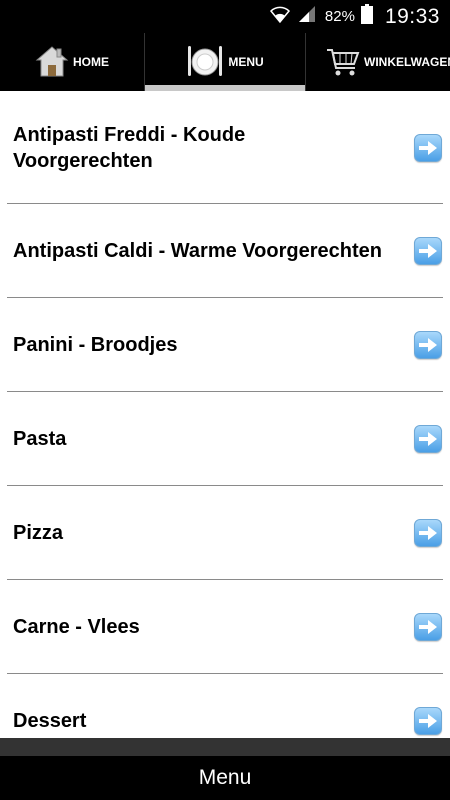  I want to click on clock: 19:33, so click(412, 16).